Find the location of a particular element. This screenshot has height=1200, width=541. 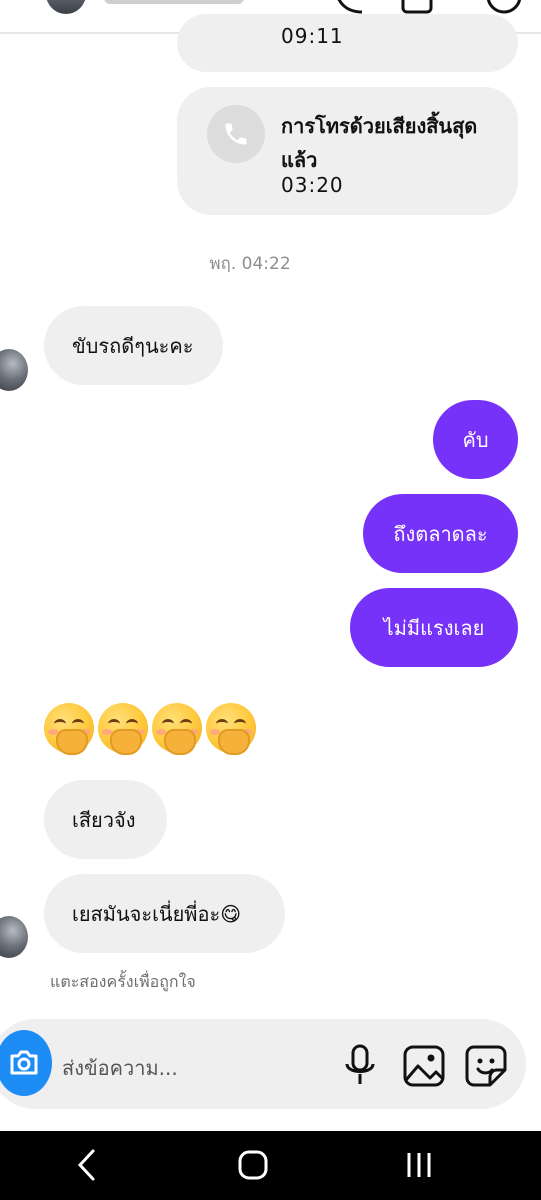

sent-message: ไม่มีแรงเลย is located at coordinates (434, 627).